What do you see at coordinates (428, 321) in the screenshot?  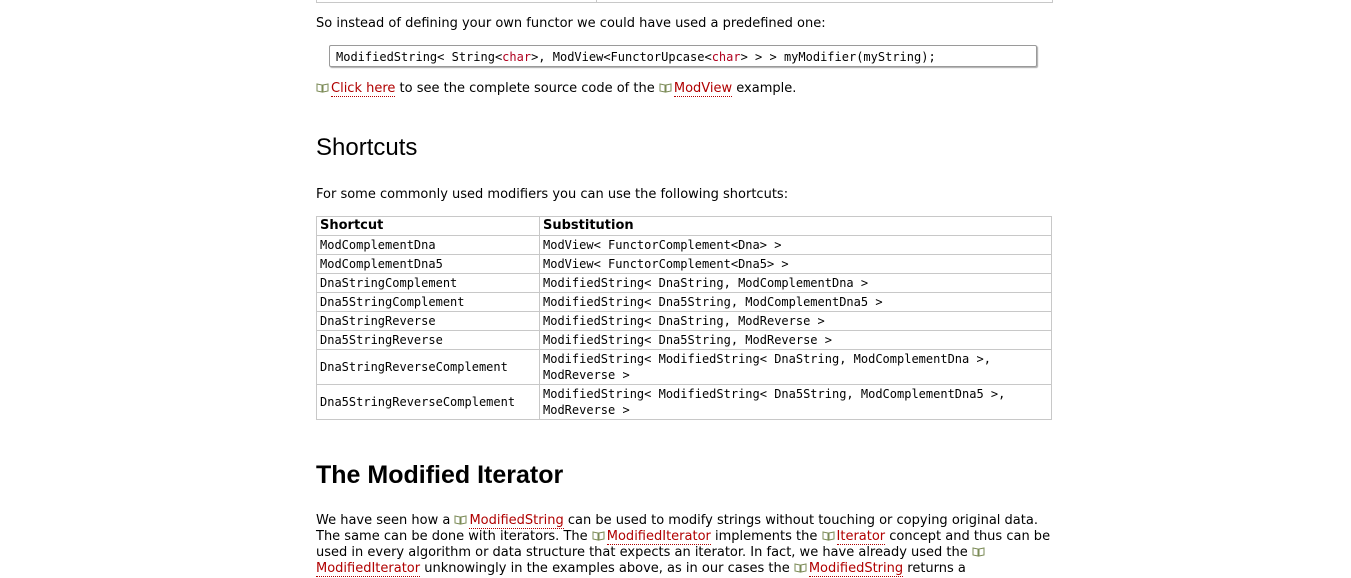 I see `shortcut-cell: DnaStringReverse` at bounding box center [428, 321].